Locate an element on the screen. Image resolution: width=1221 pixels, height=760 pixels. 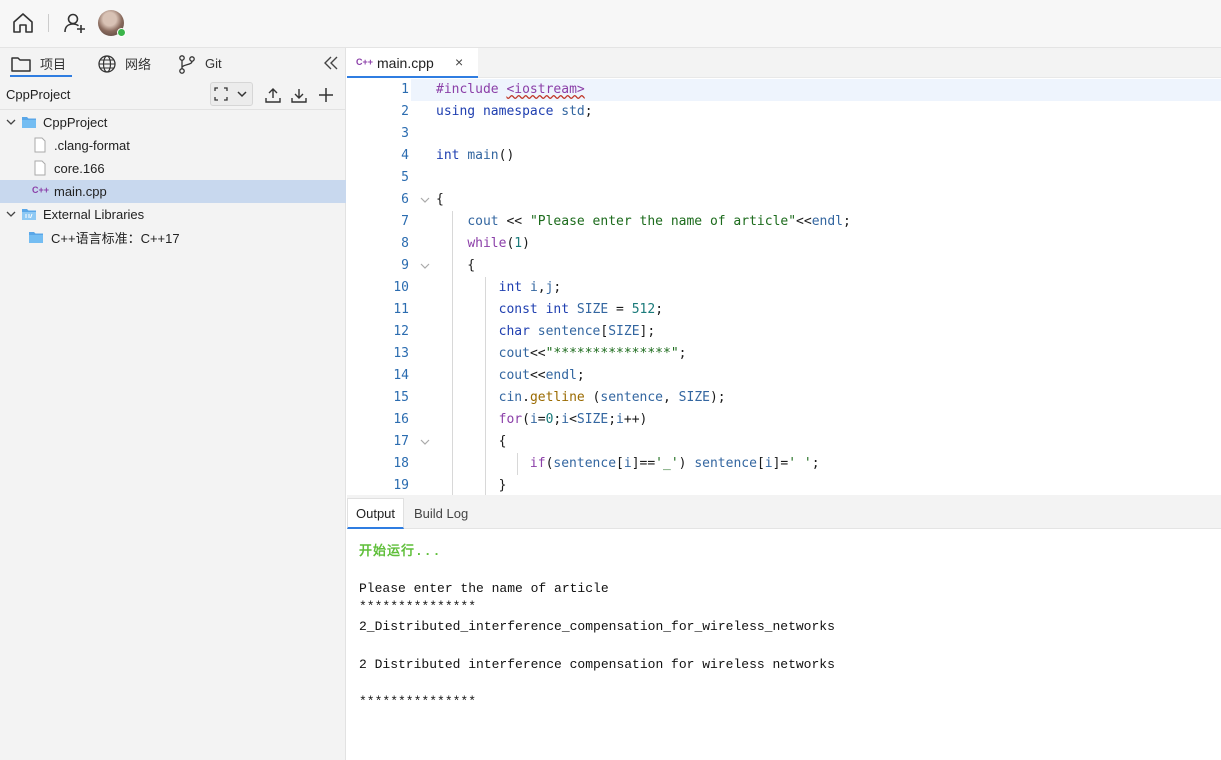
collapse-sidebar-icon is located at coordinates (331, 63).